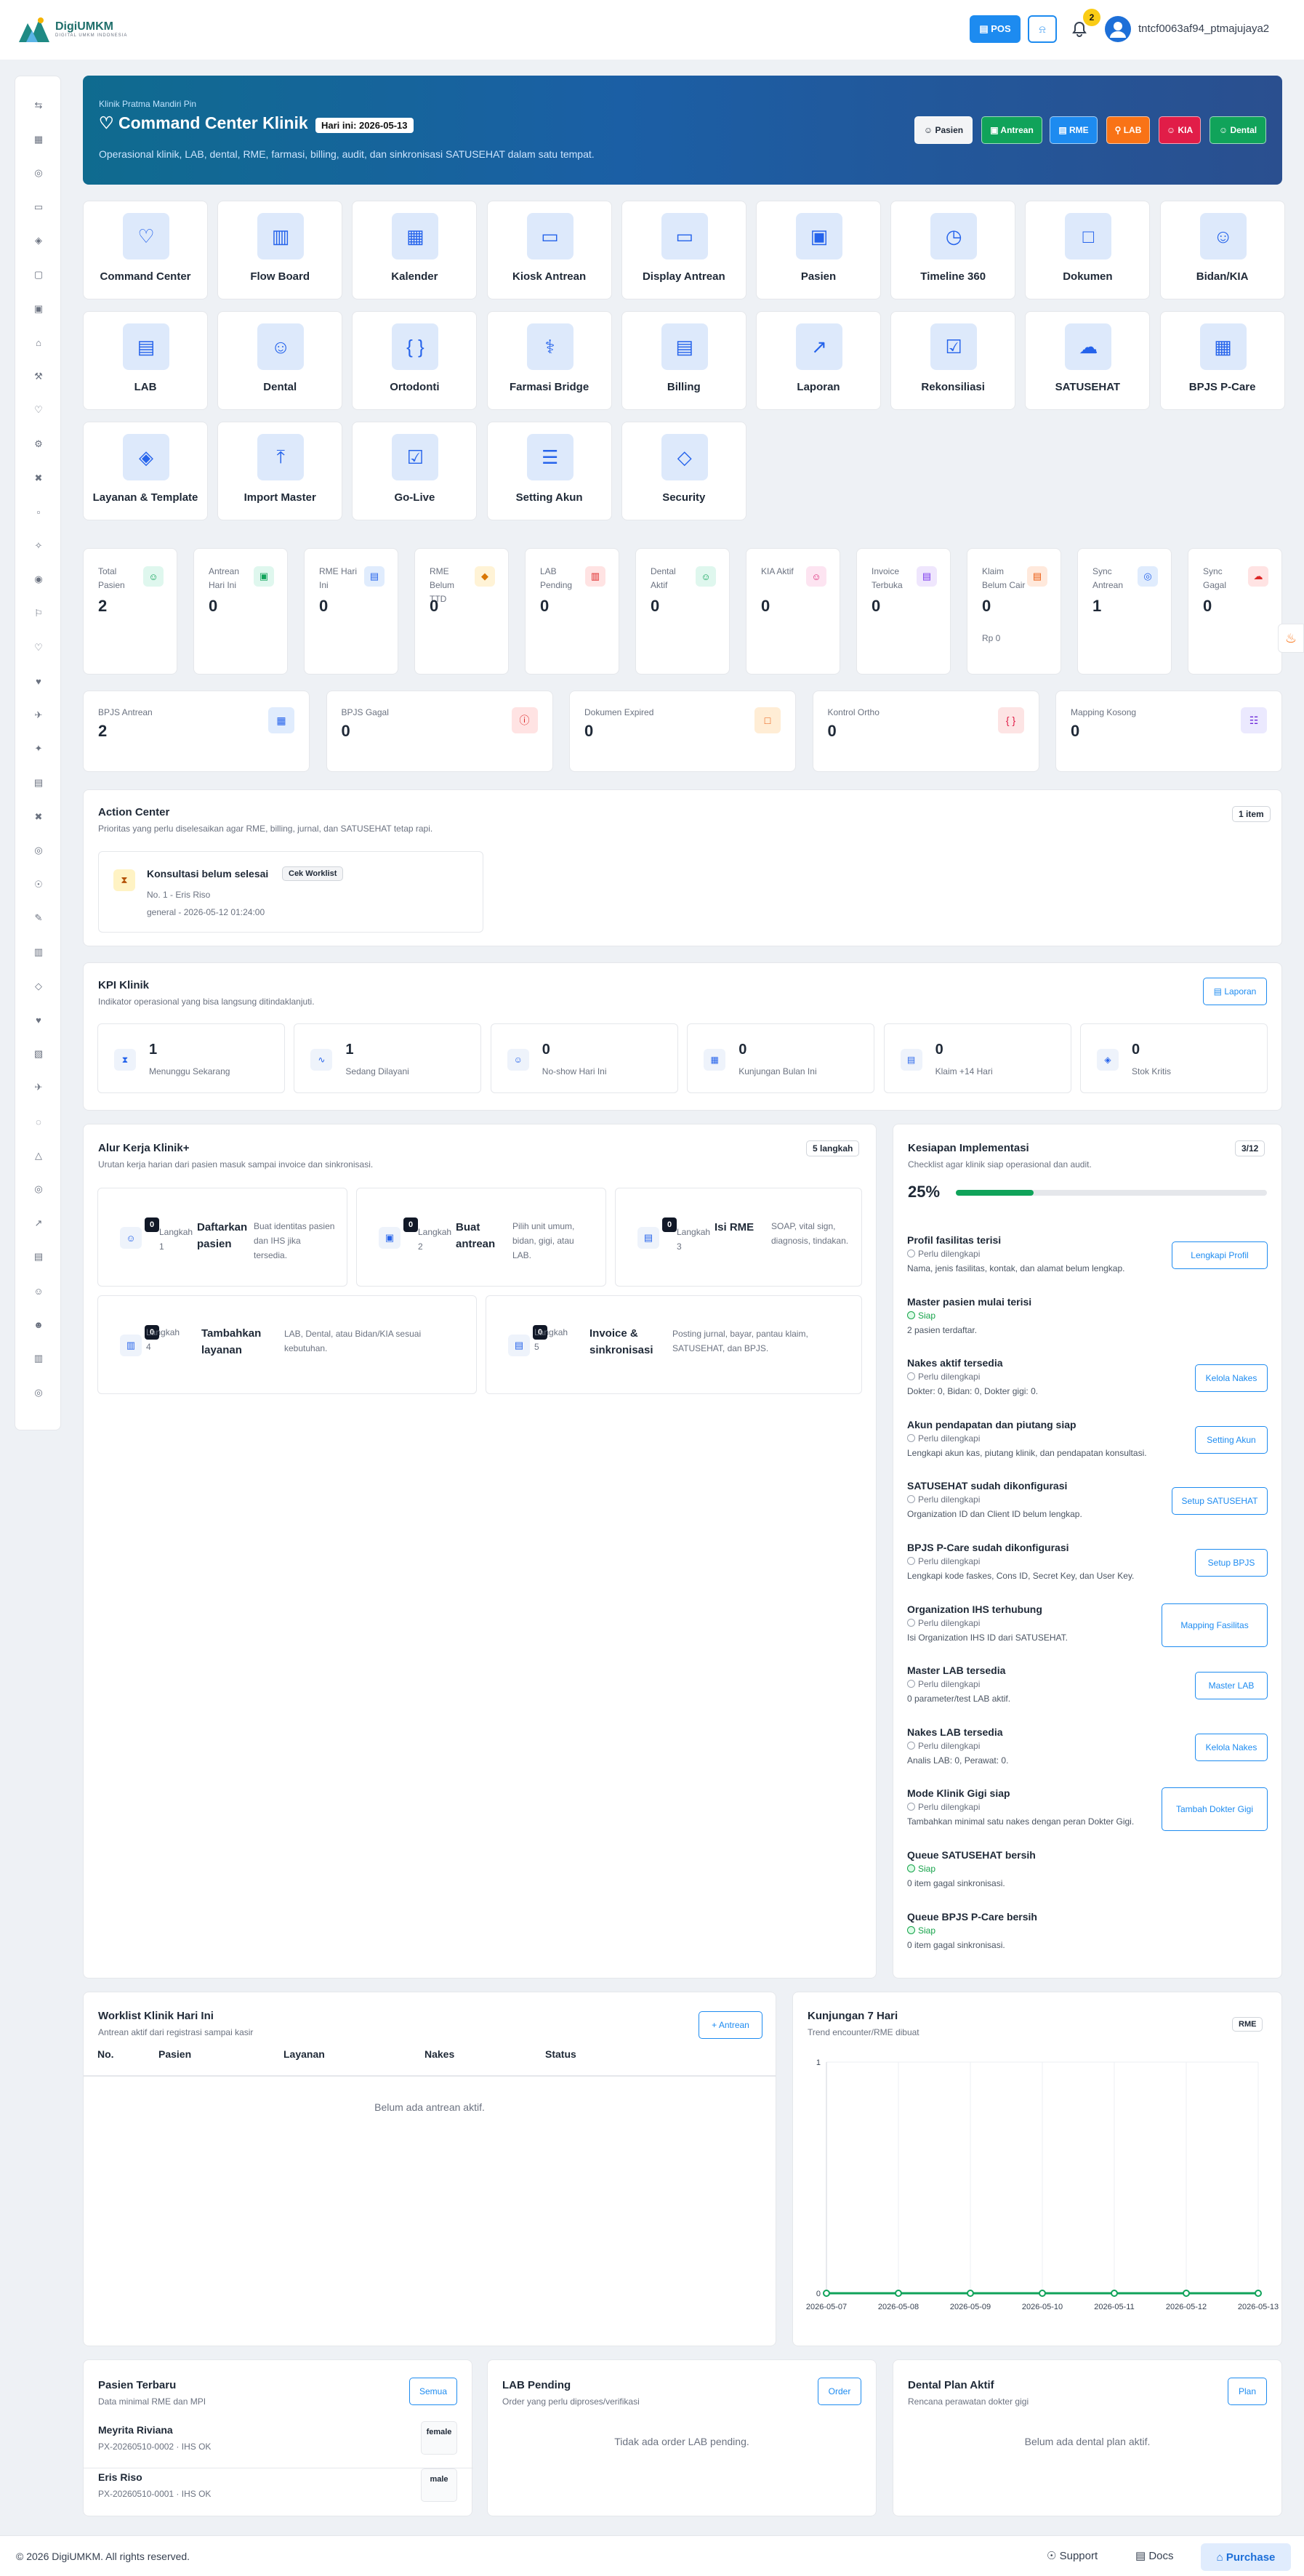 This screenshot has width=1304, height=2576. Describe the element at coordinates (549, 250) in the screenshot. I see `tile-kiosk-antrean: ▭ Kiosk Antrean` at that location.